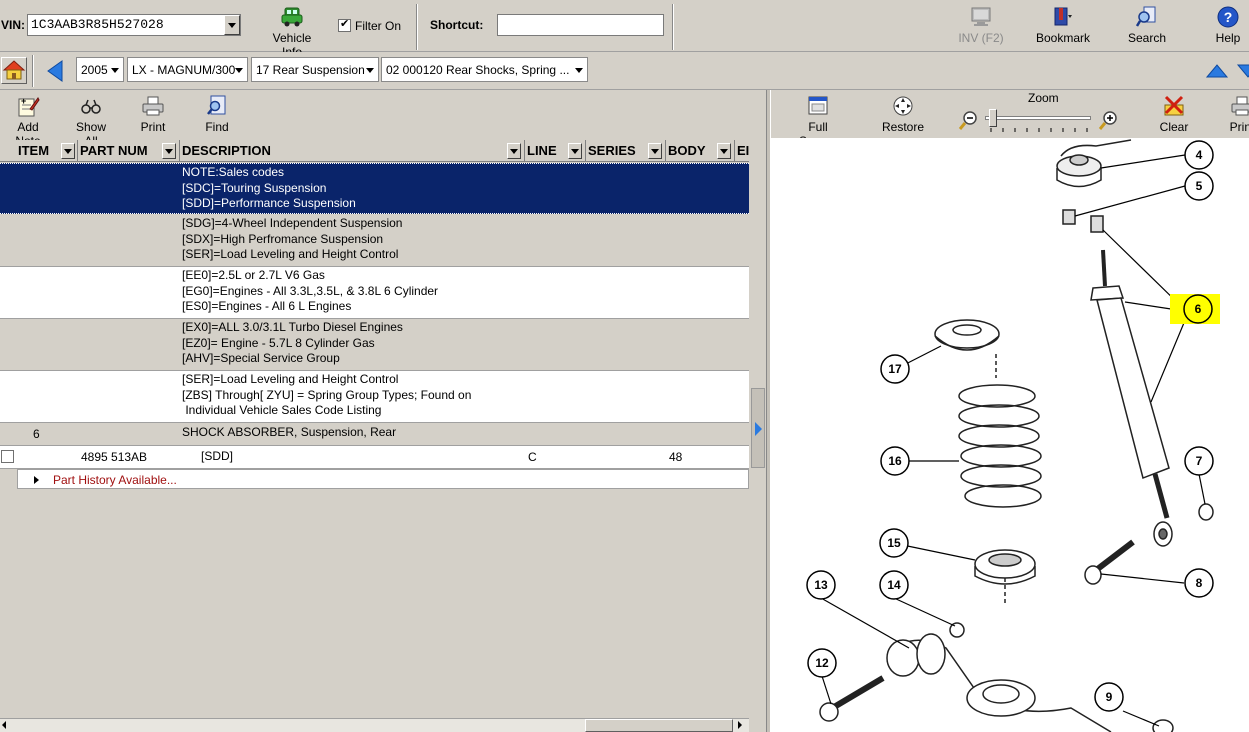 This screenshot has height=732, width=1249. I want to click on part-select-checkbox, so click(7, 456).